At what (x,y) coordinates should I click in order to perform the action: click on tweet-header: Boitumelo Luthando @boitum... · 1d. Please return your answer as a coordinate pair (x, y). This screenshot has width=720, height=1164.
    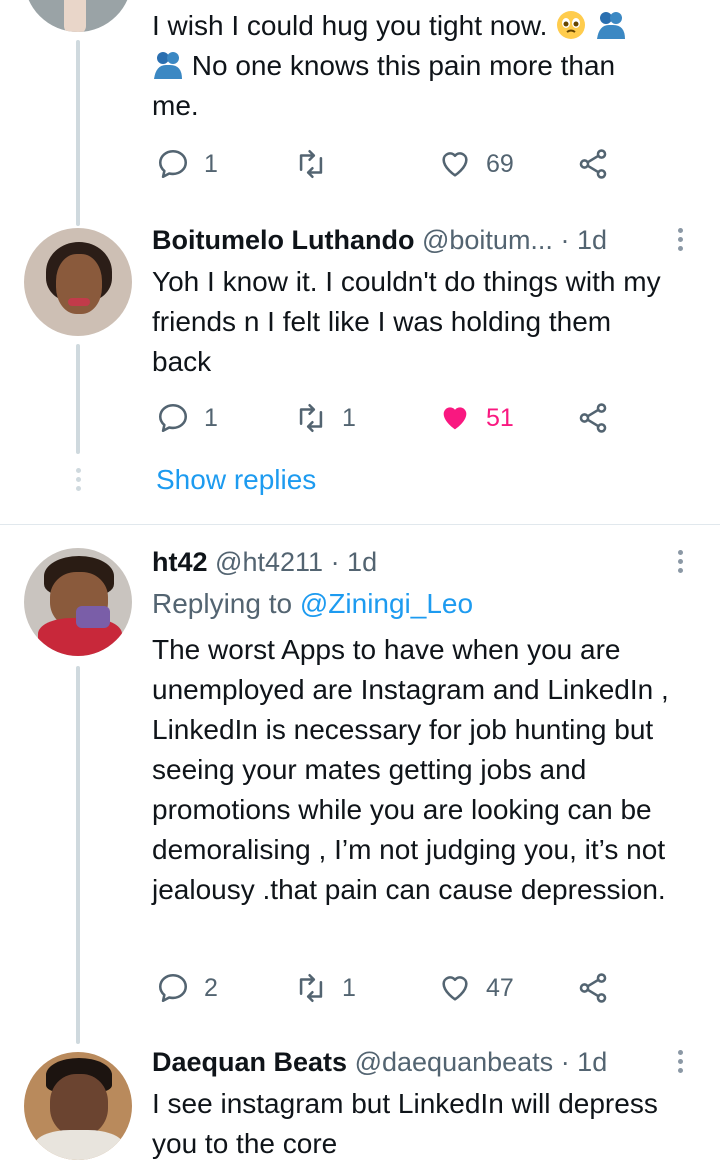
    Looking at the image, I should click on (379, 240).